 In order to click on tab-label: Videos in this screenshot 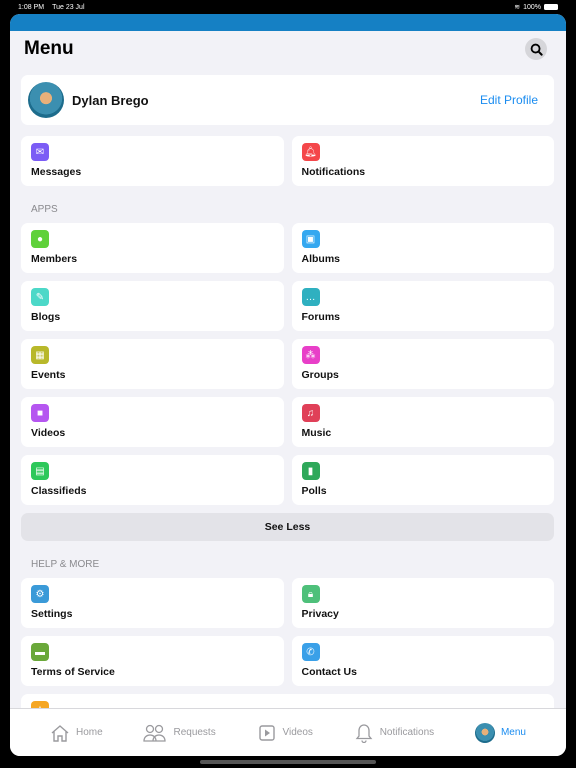, I will do `click(297, 732)`.